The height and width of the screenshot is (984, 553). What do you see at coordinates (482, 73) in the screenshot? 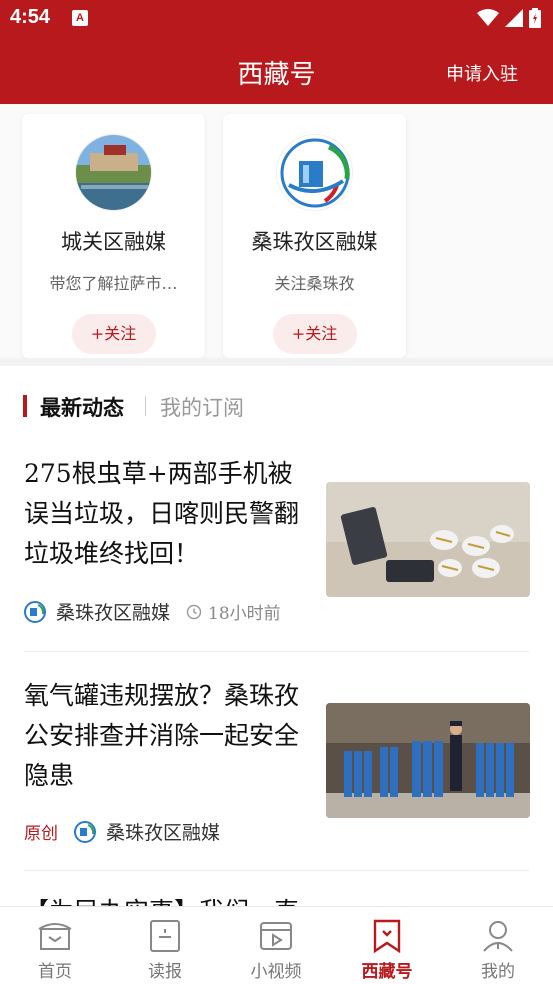
I see `apply-join-button: 申请入驻` at bounding box center [482, 73].